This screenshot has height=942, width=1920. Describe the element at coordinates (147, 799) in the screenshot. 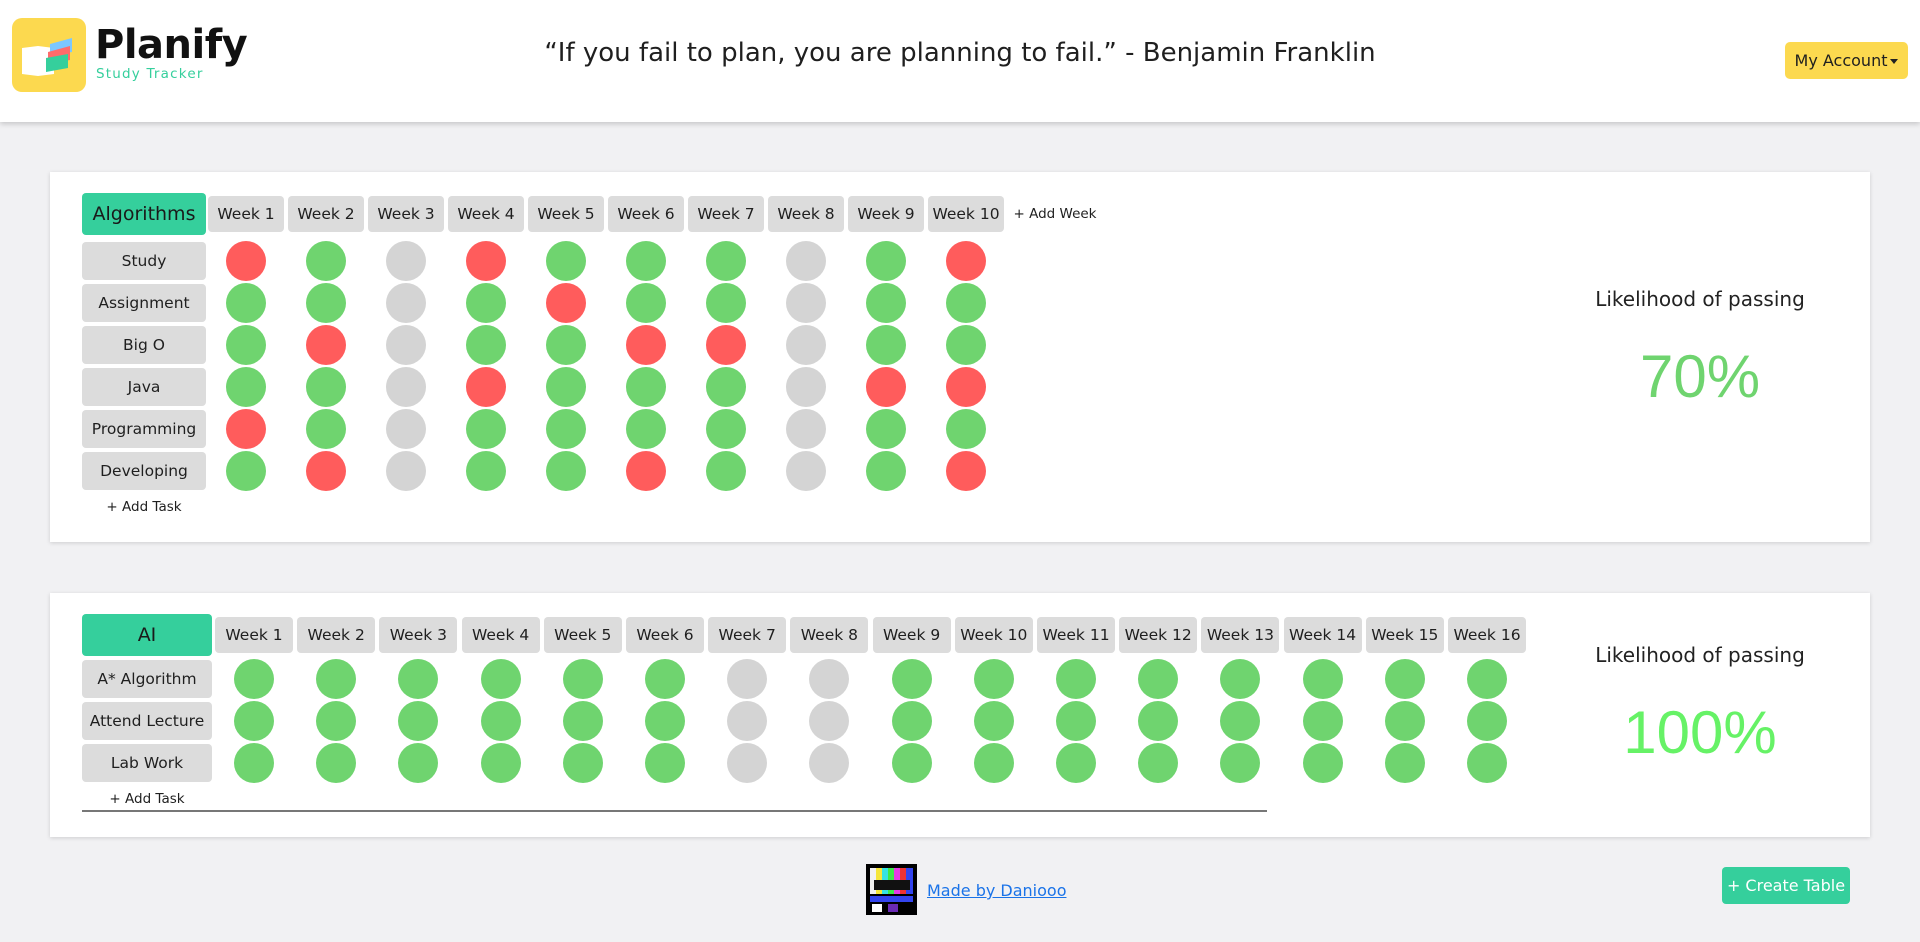

I see `add-task-button: + Add Task` at that location.